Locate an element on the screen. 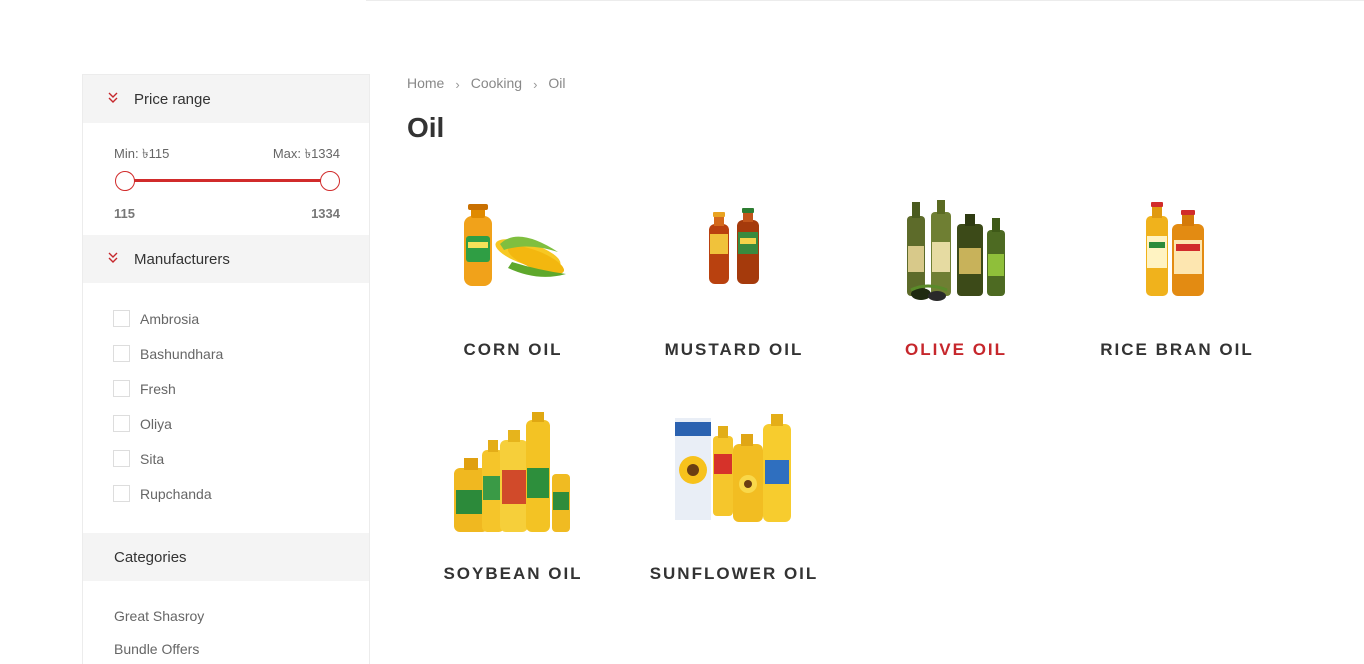 Image resolution: width=1364 pixels, height=664 pixels. corn-oil-image is located at coordinates (513, 251).